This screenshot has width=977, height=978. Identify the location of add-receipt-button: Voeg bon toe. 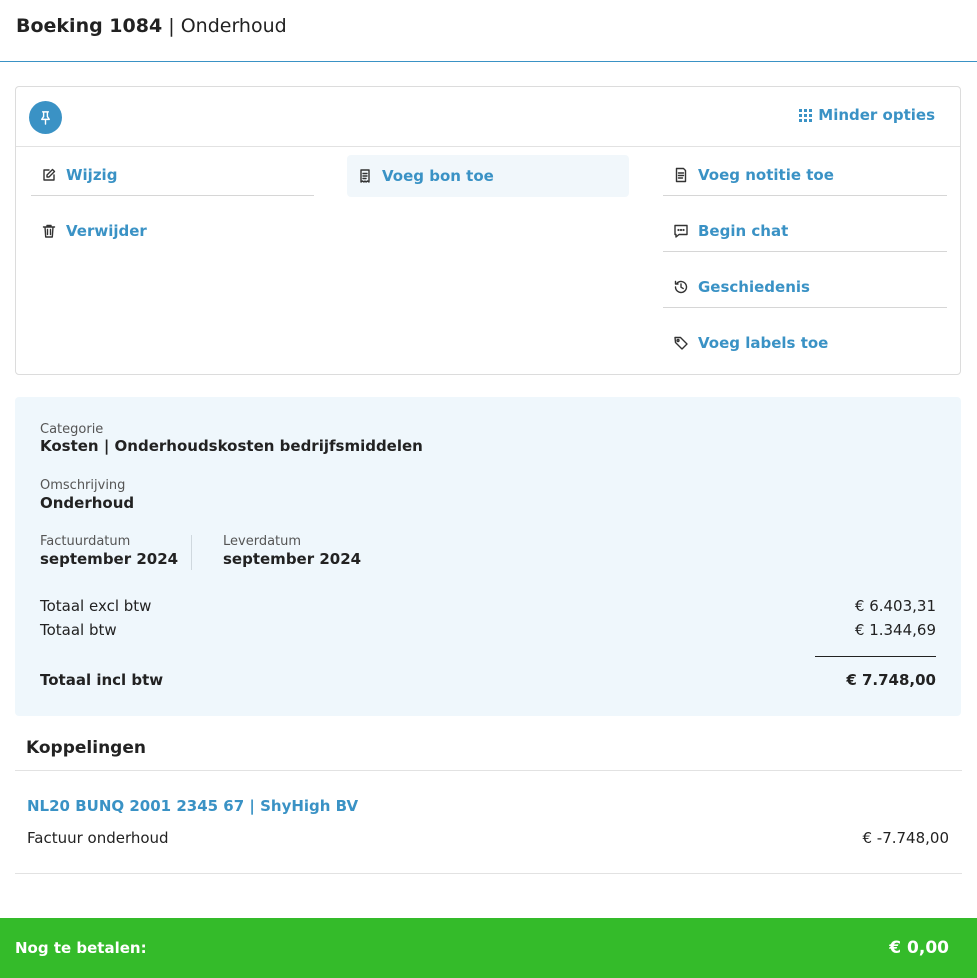
(488, 176).